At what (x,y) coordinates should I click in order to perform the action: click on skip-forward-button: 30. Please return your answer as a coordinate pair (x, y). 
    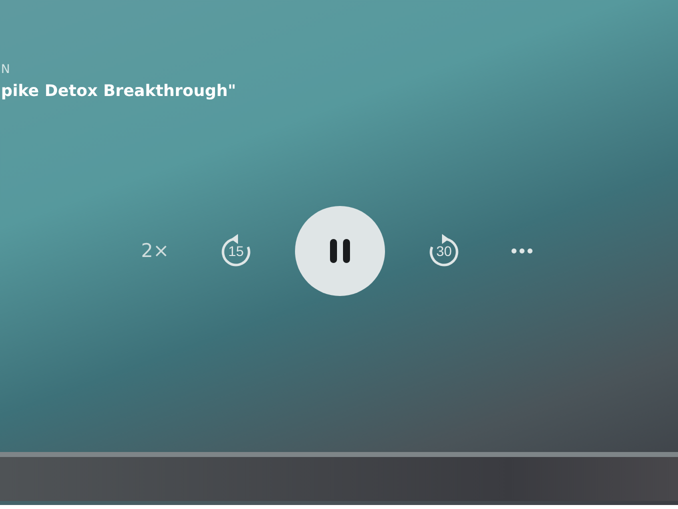
    Looking at the image, I should click on (444, 251).